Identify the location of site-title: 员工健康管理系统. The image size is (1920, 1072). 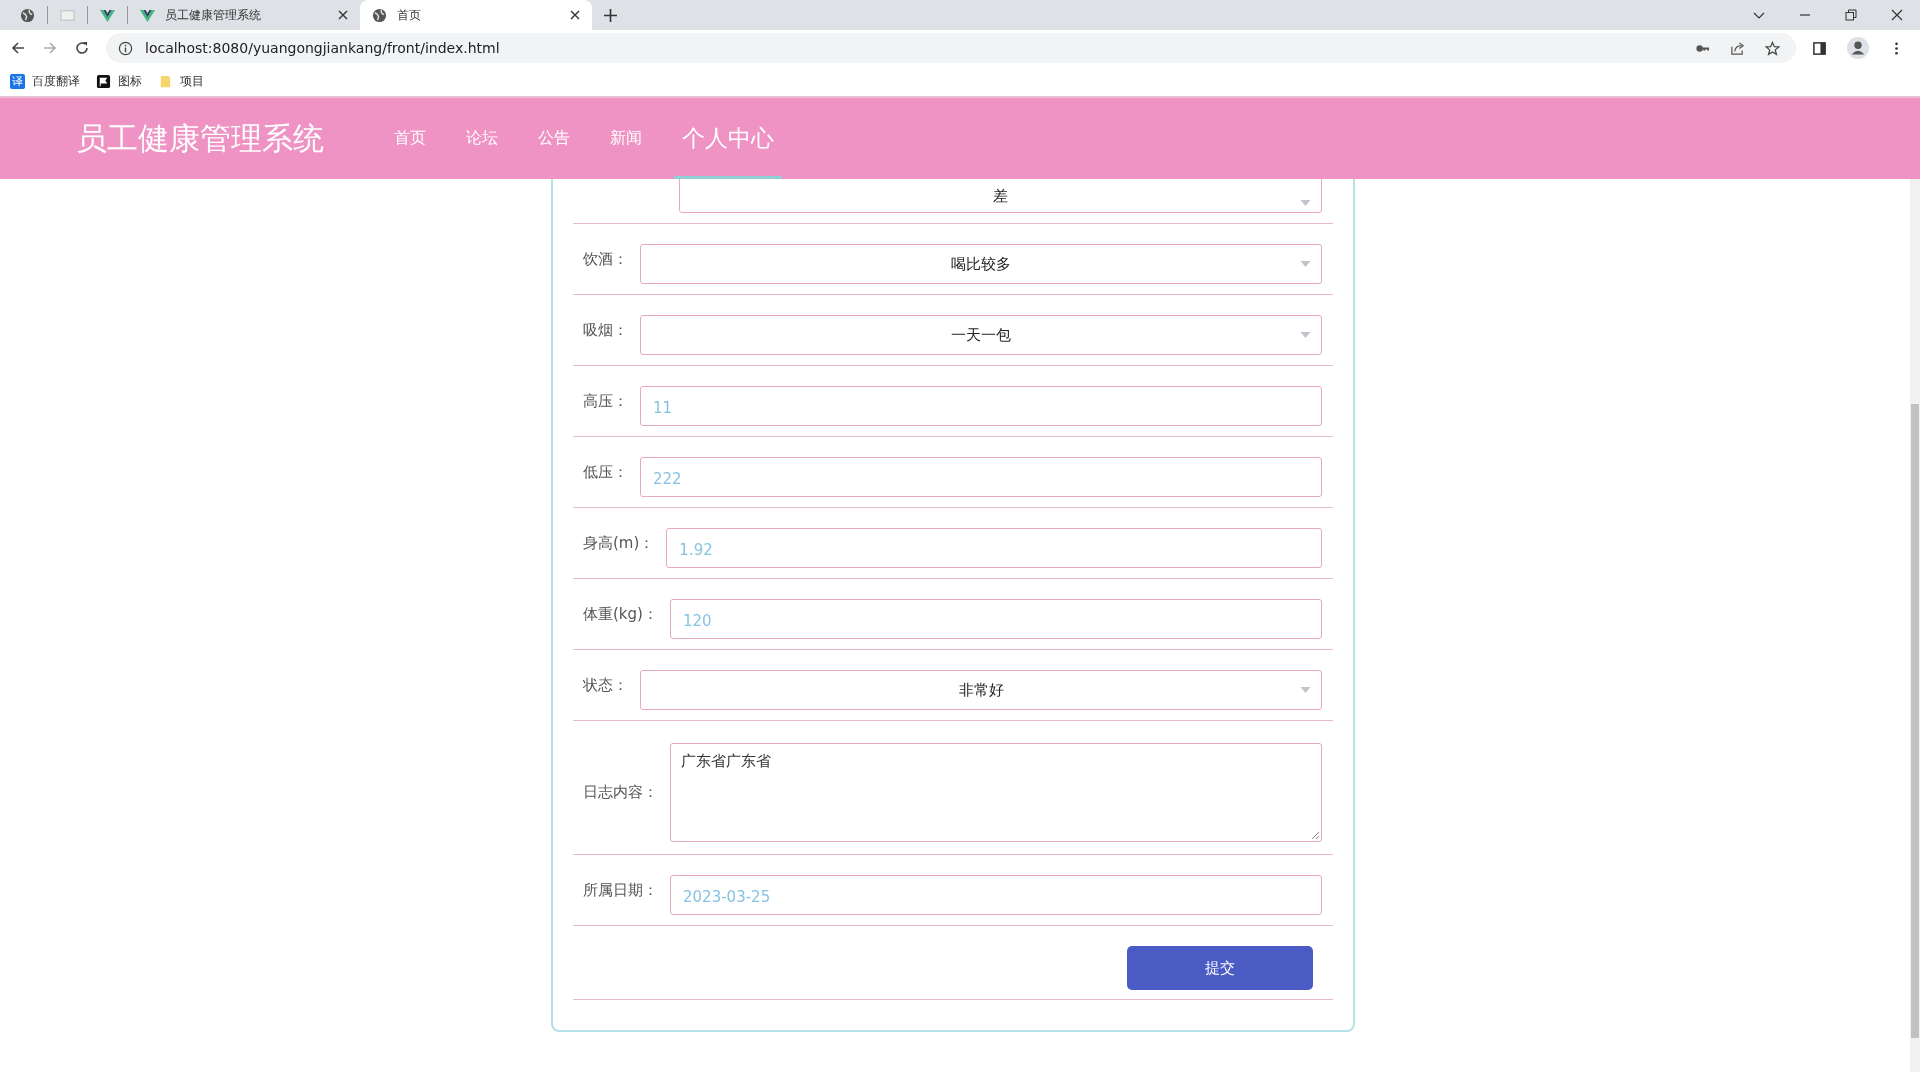
(200, 138).